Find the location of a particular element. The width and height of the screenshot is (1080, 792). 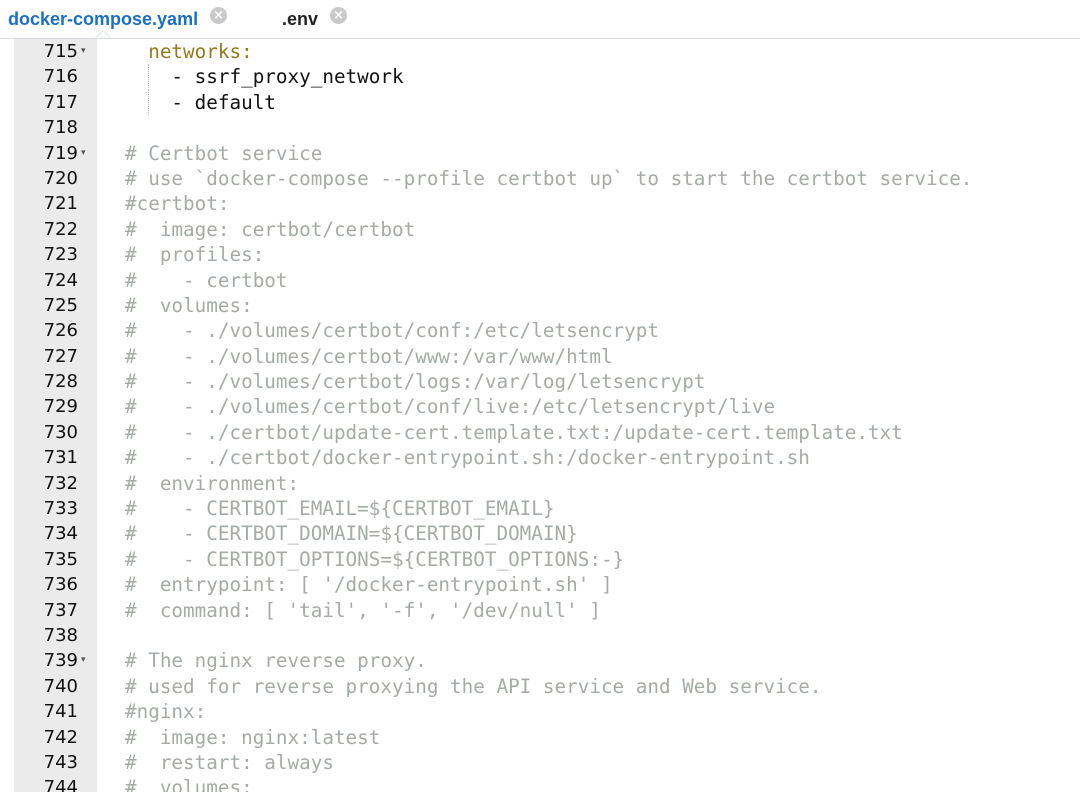

line-number: 744 is located at coordinates (60, 784).